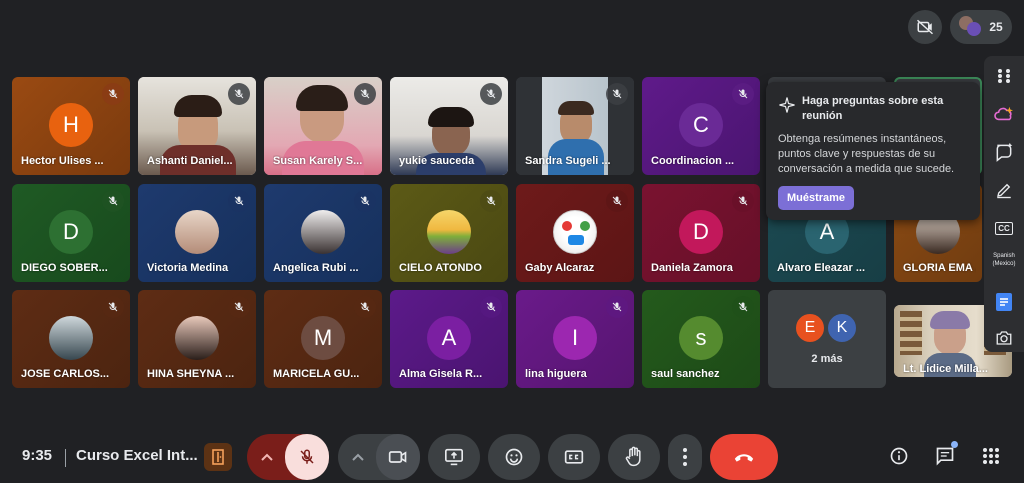 The height and width of the screenshot is (483, 1024). What do you see at coordinates (1004, 114) in the screenshot?
I see `gemini-button` at bounding box center [1004, 114].